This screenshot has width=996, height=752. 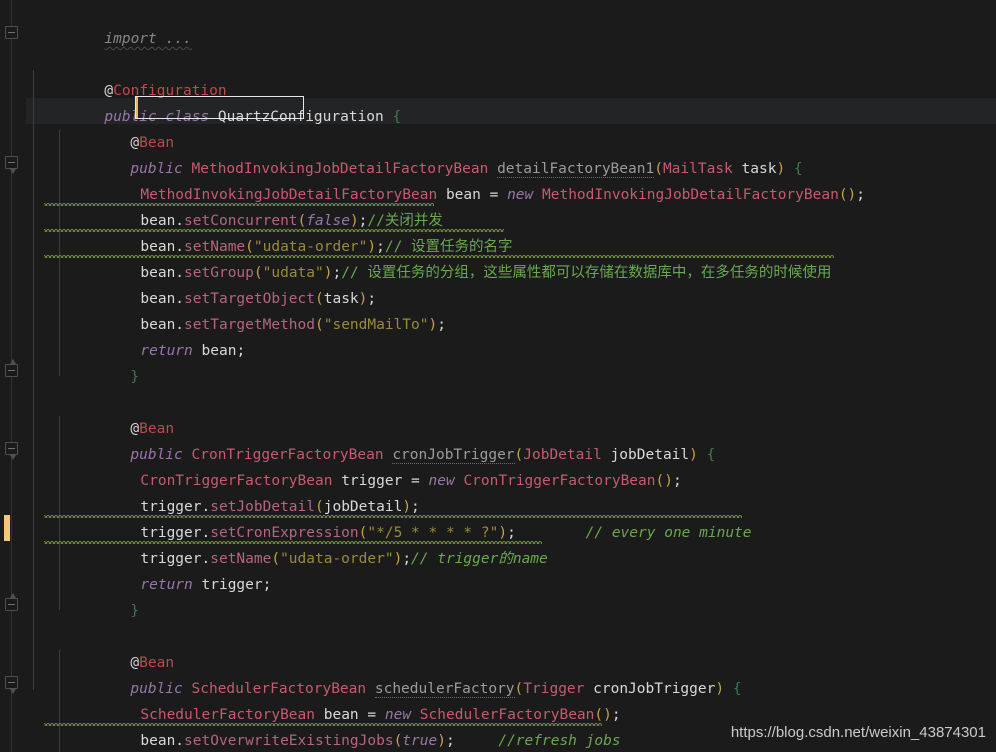 I want to click on code-line-method-close-1: }, so click(x=511, y=361).